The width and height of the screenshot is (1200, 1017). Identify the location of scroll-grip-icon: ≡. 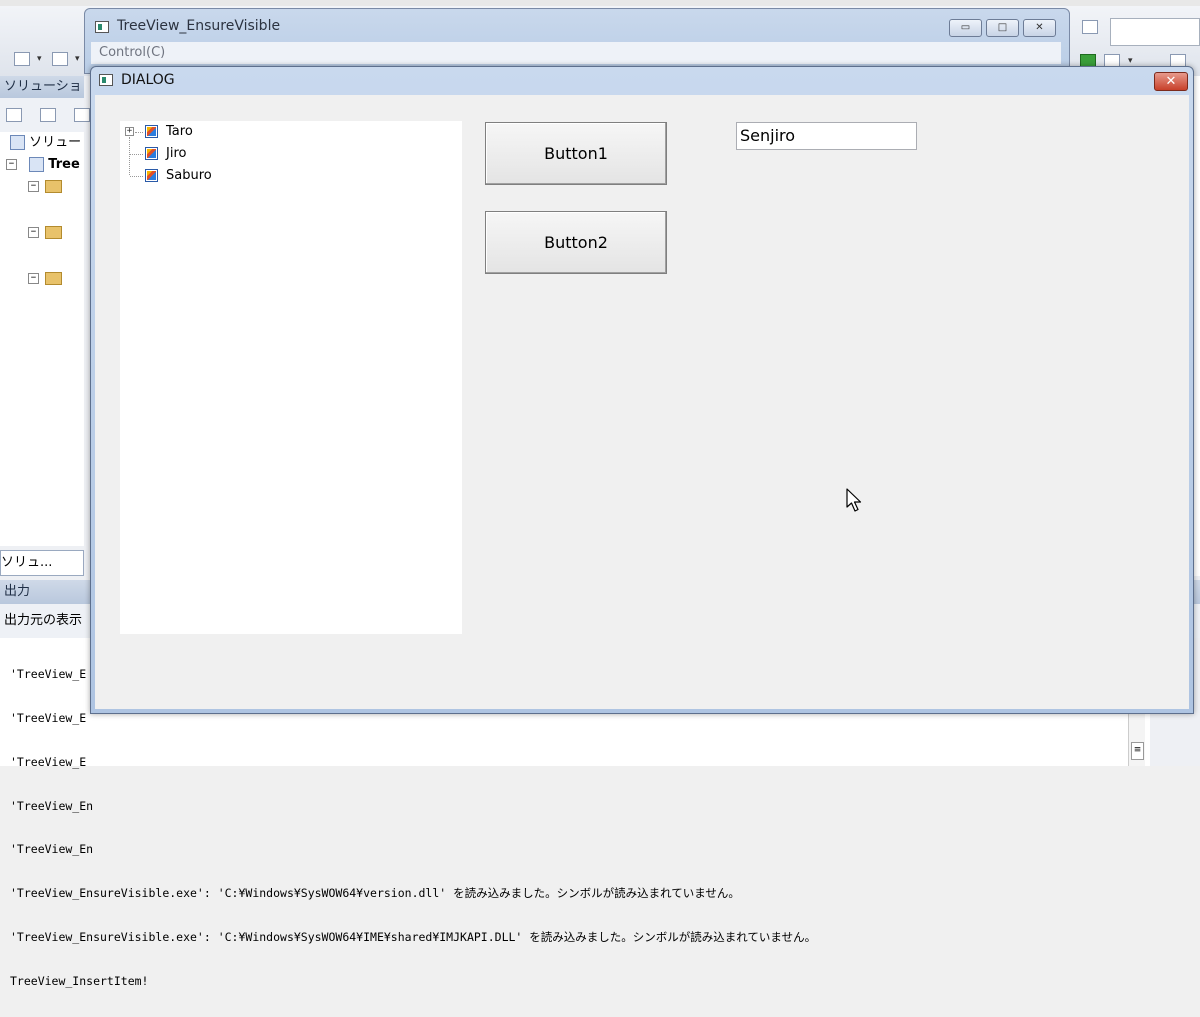
(1137, 751).